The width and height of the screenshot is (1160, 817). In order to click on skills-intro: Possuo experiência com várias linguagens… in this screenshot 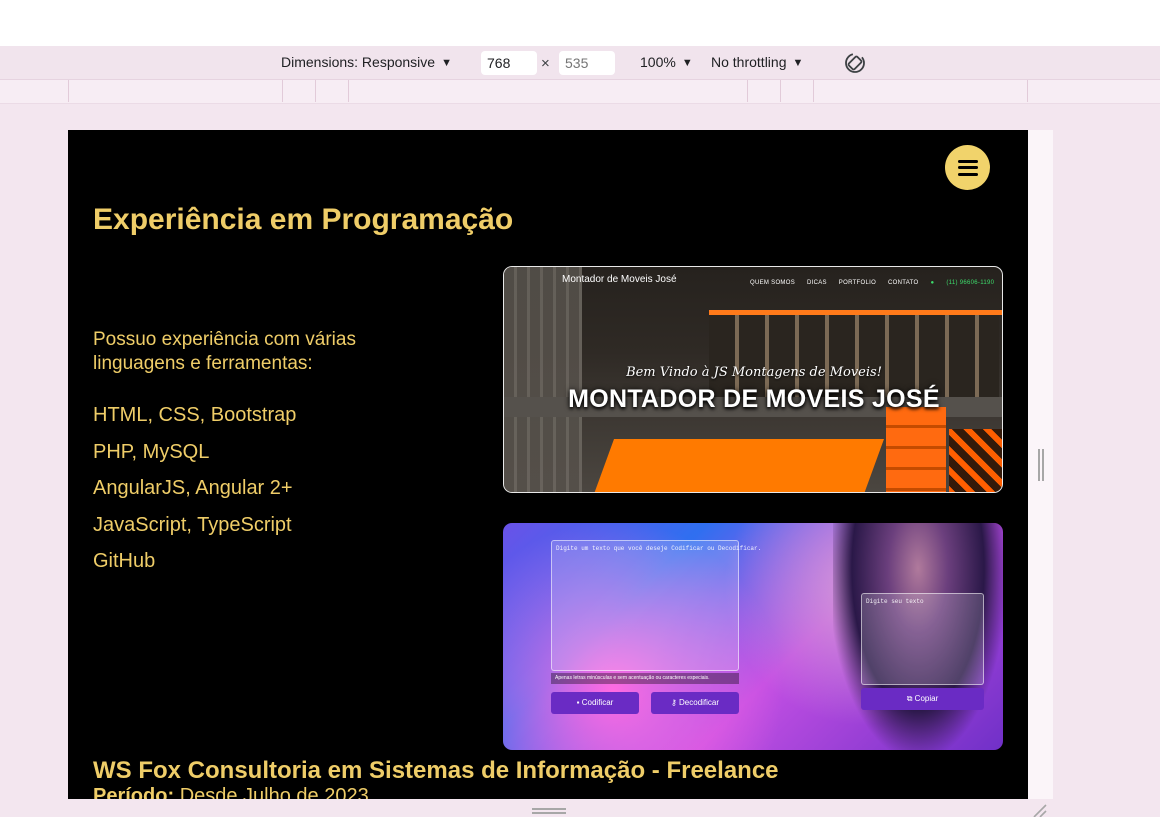, I will do `click(224, 351)`.